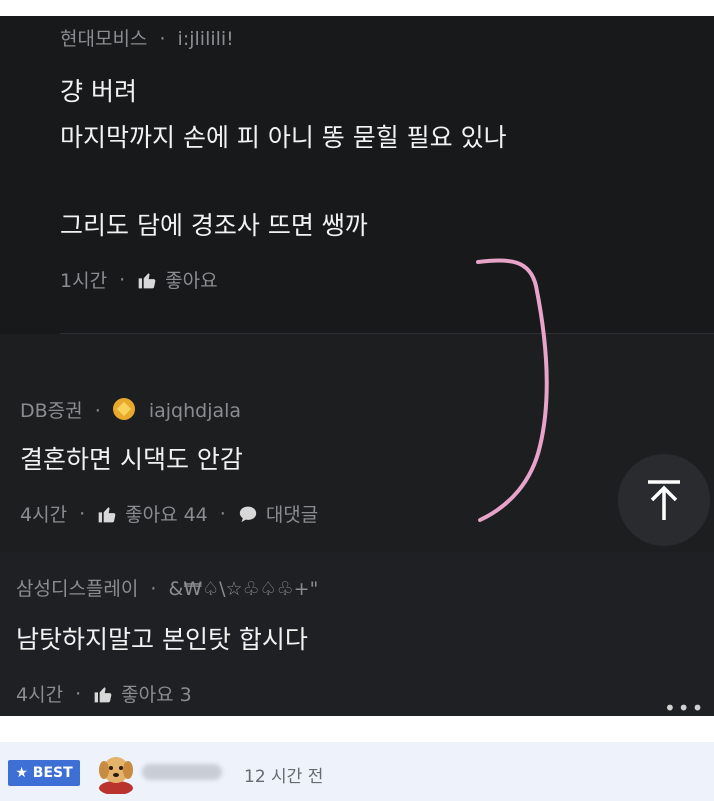 The image size is (714, 801). I want to click on like-button: 좋아요, so click(177, 279).